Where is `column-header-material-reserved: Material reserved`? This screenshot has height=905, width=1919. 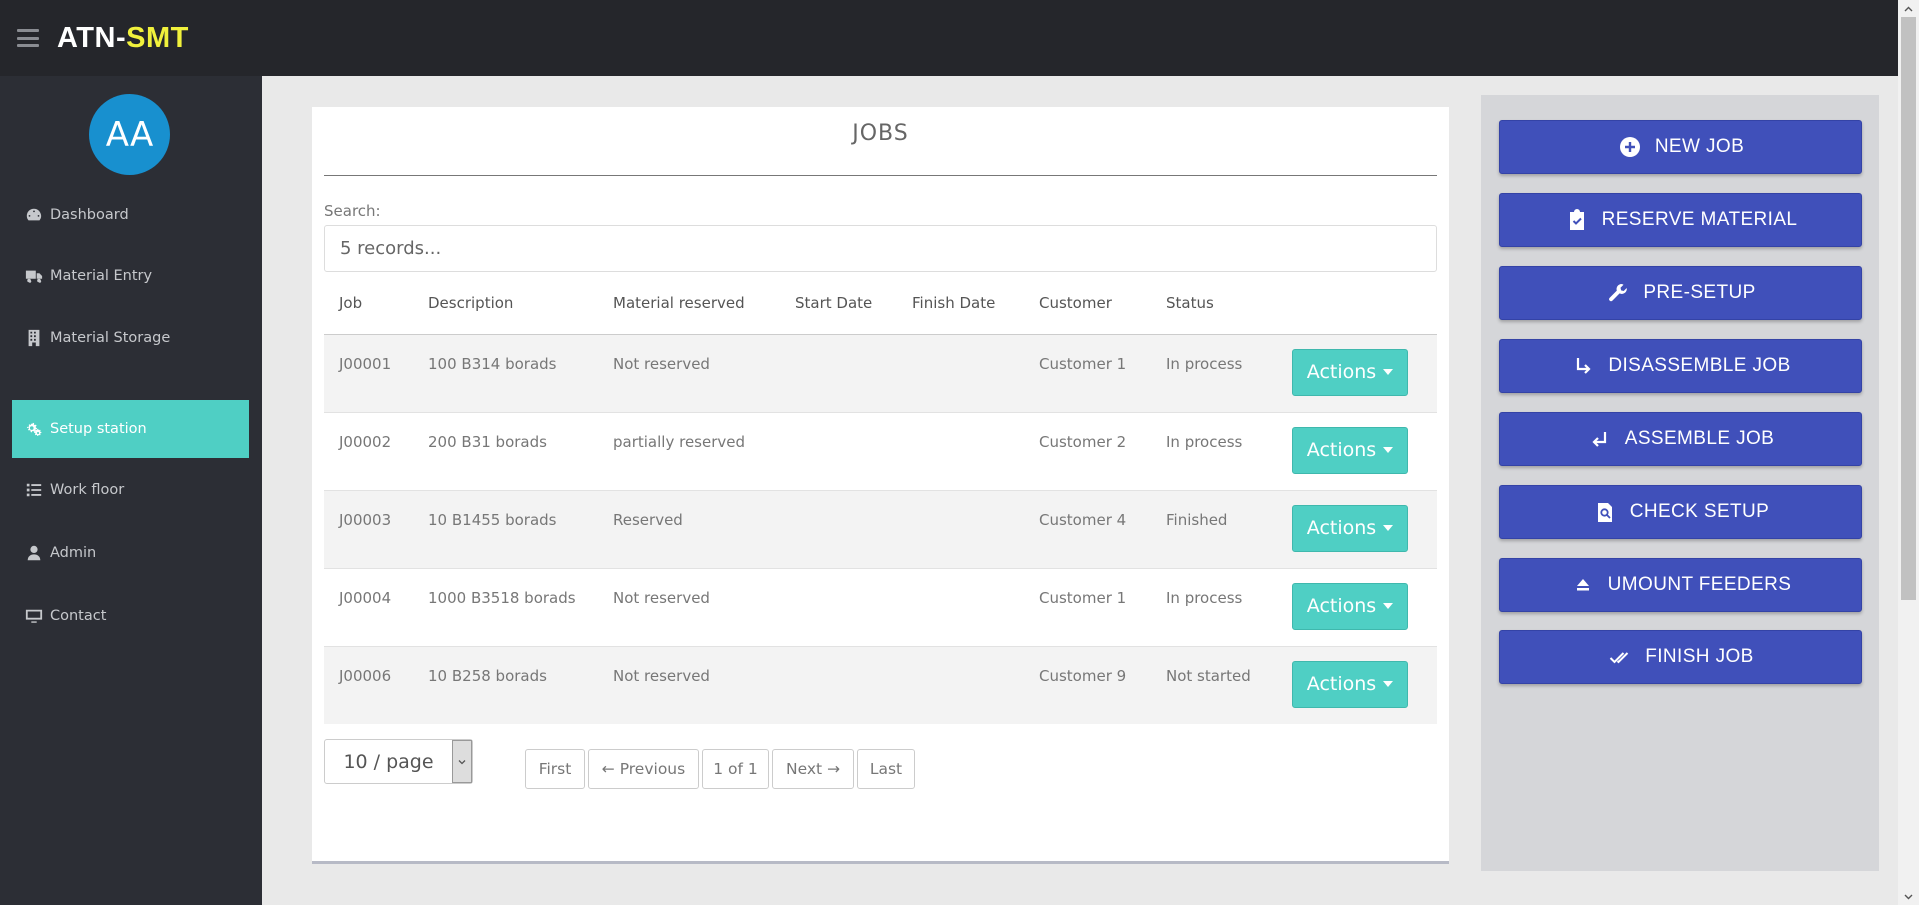 column-header-material-reserved: Material reserved is located at coordinates (689, 303).